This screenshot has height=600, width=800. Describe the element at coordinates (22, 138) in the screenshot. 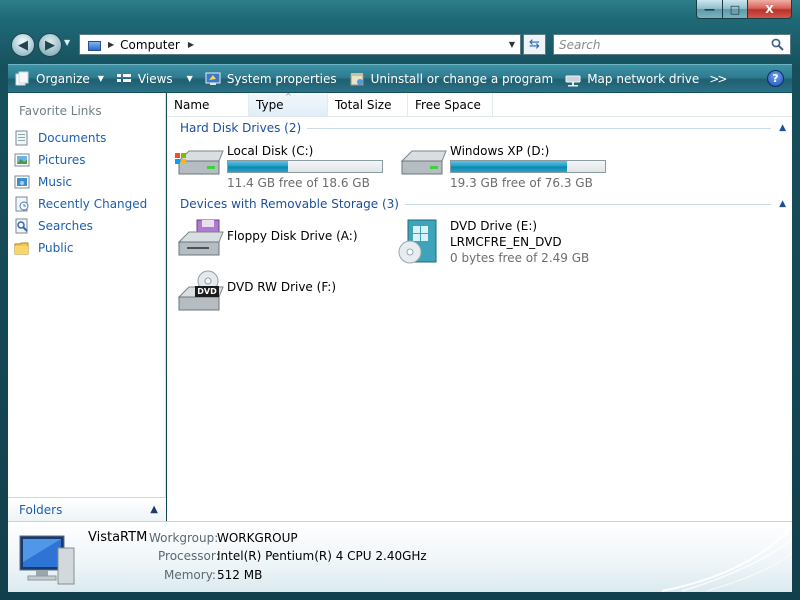

I see `documents-icon` at that location.